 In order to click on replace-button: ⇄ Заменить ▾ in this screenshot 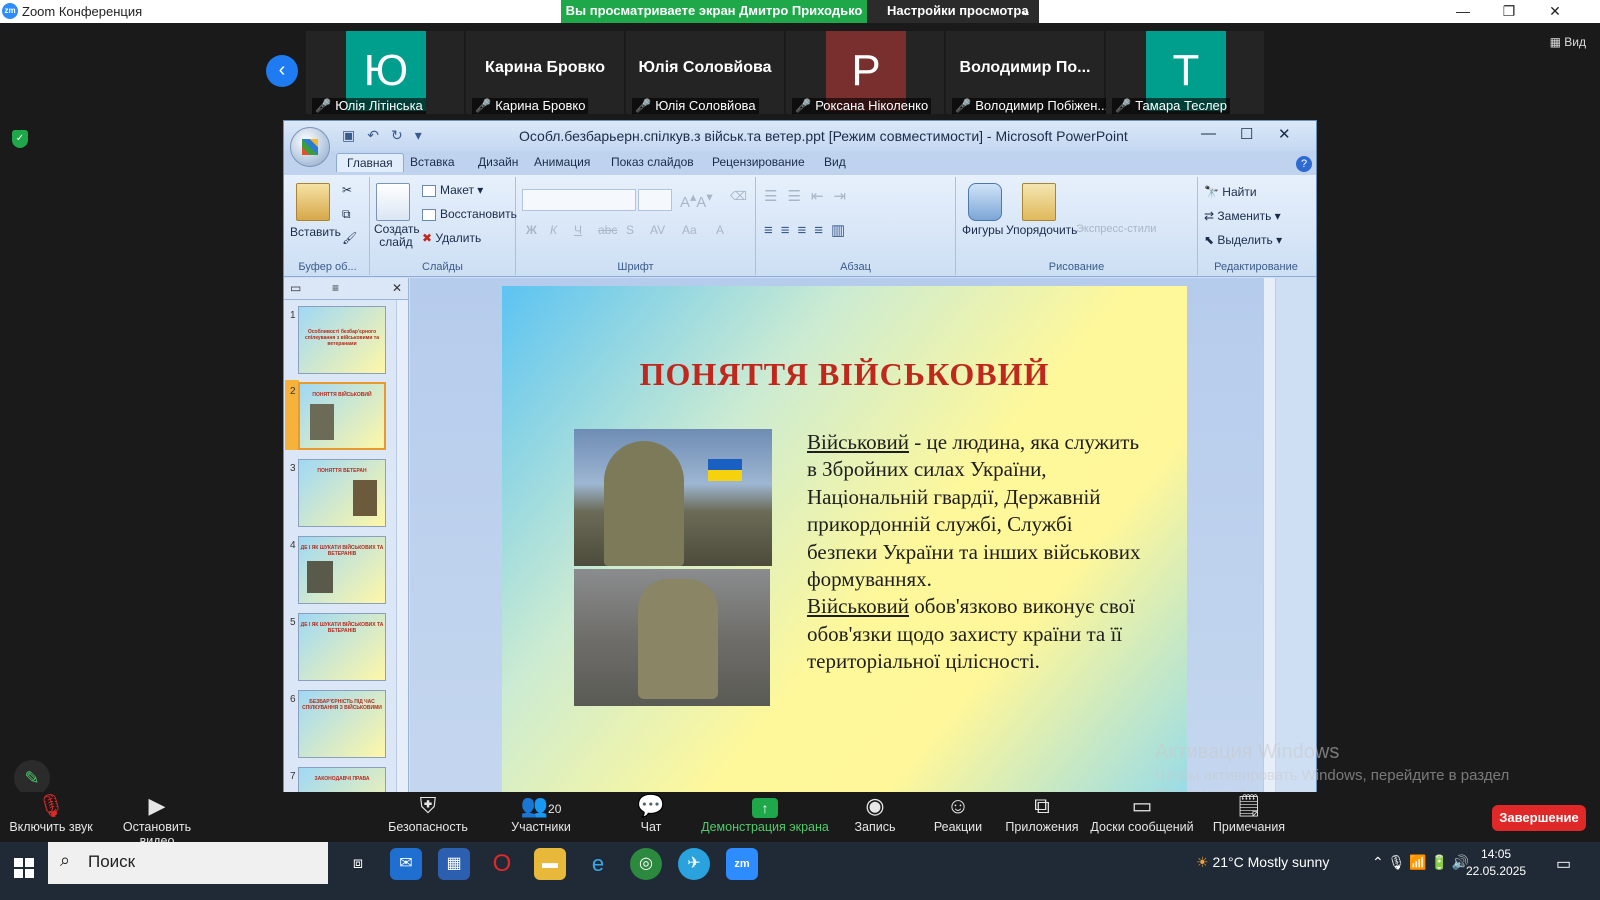, I will do `click(1242, 216)`.